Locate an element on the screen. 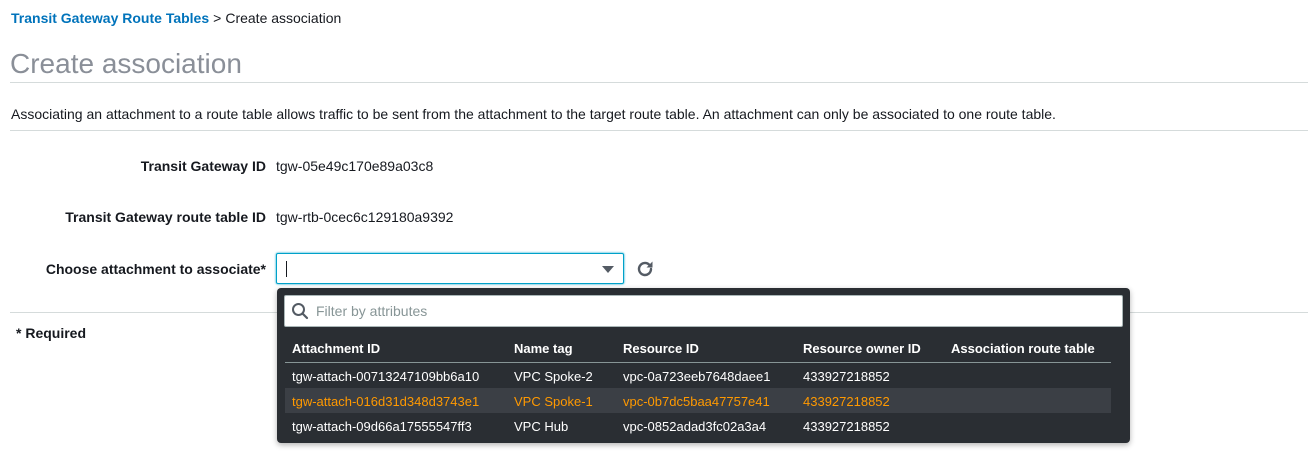 This screenshot has height=475, width=1310. breadcrumb-link-route-tables: Transit Gateway Route Tables is located at coordinates (110, 18).